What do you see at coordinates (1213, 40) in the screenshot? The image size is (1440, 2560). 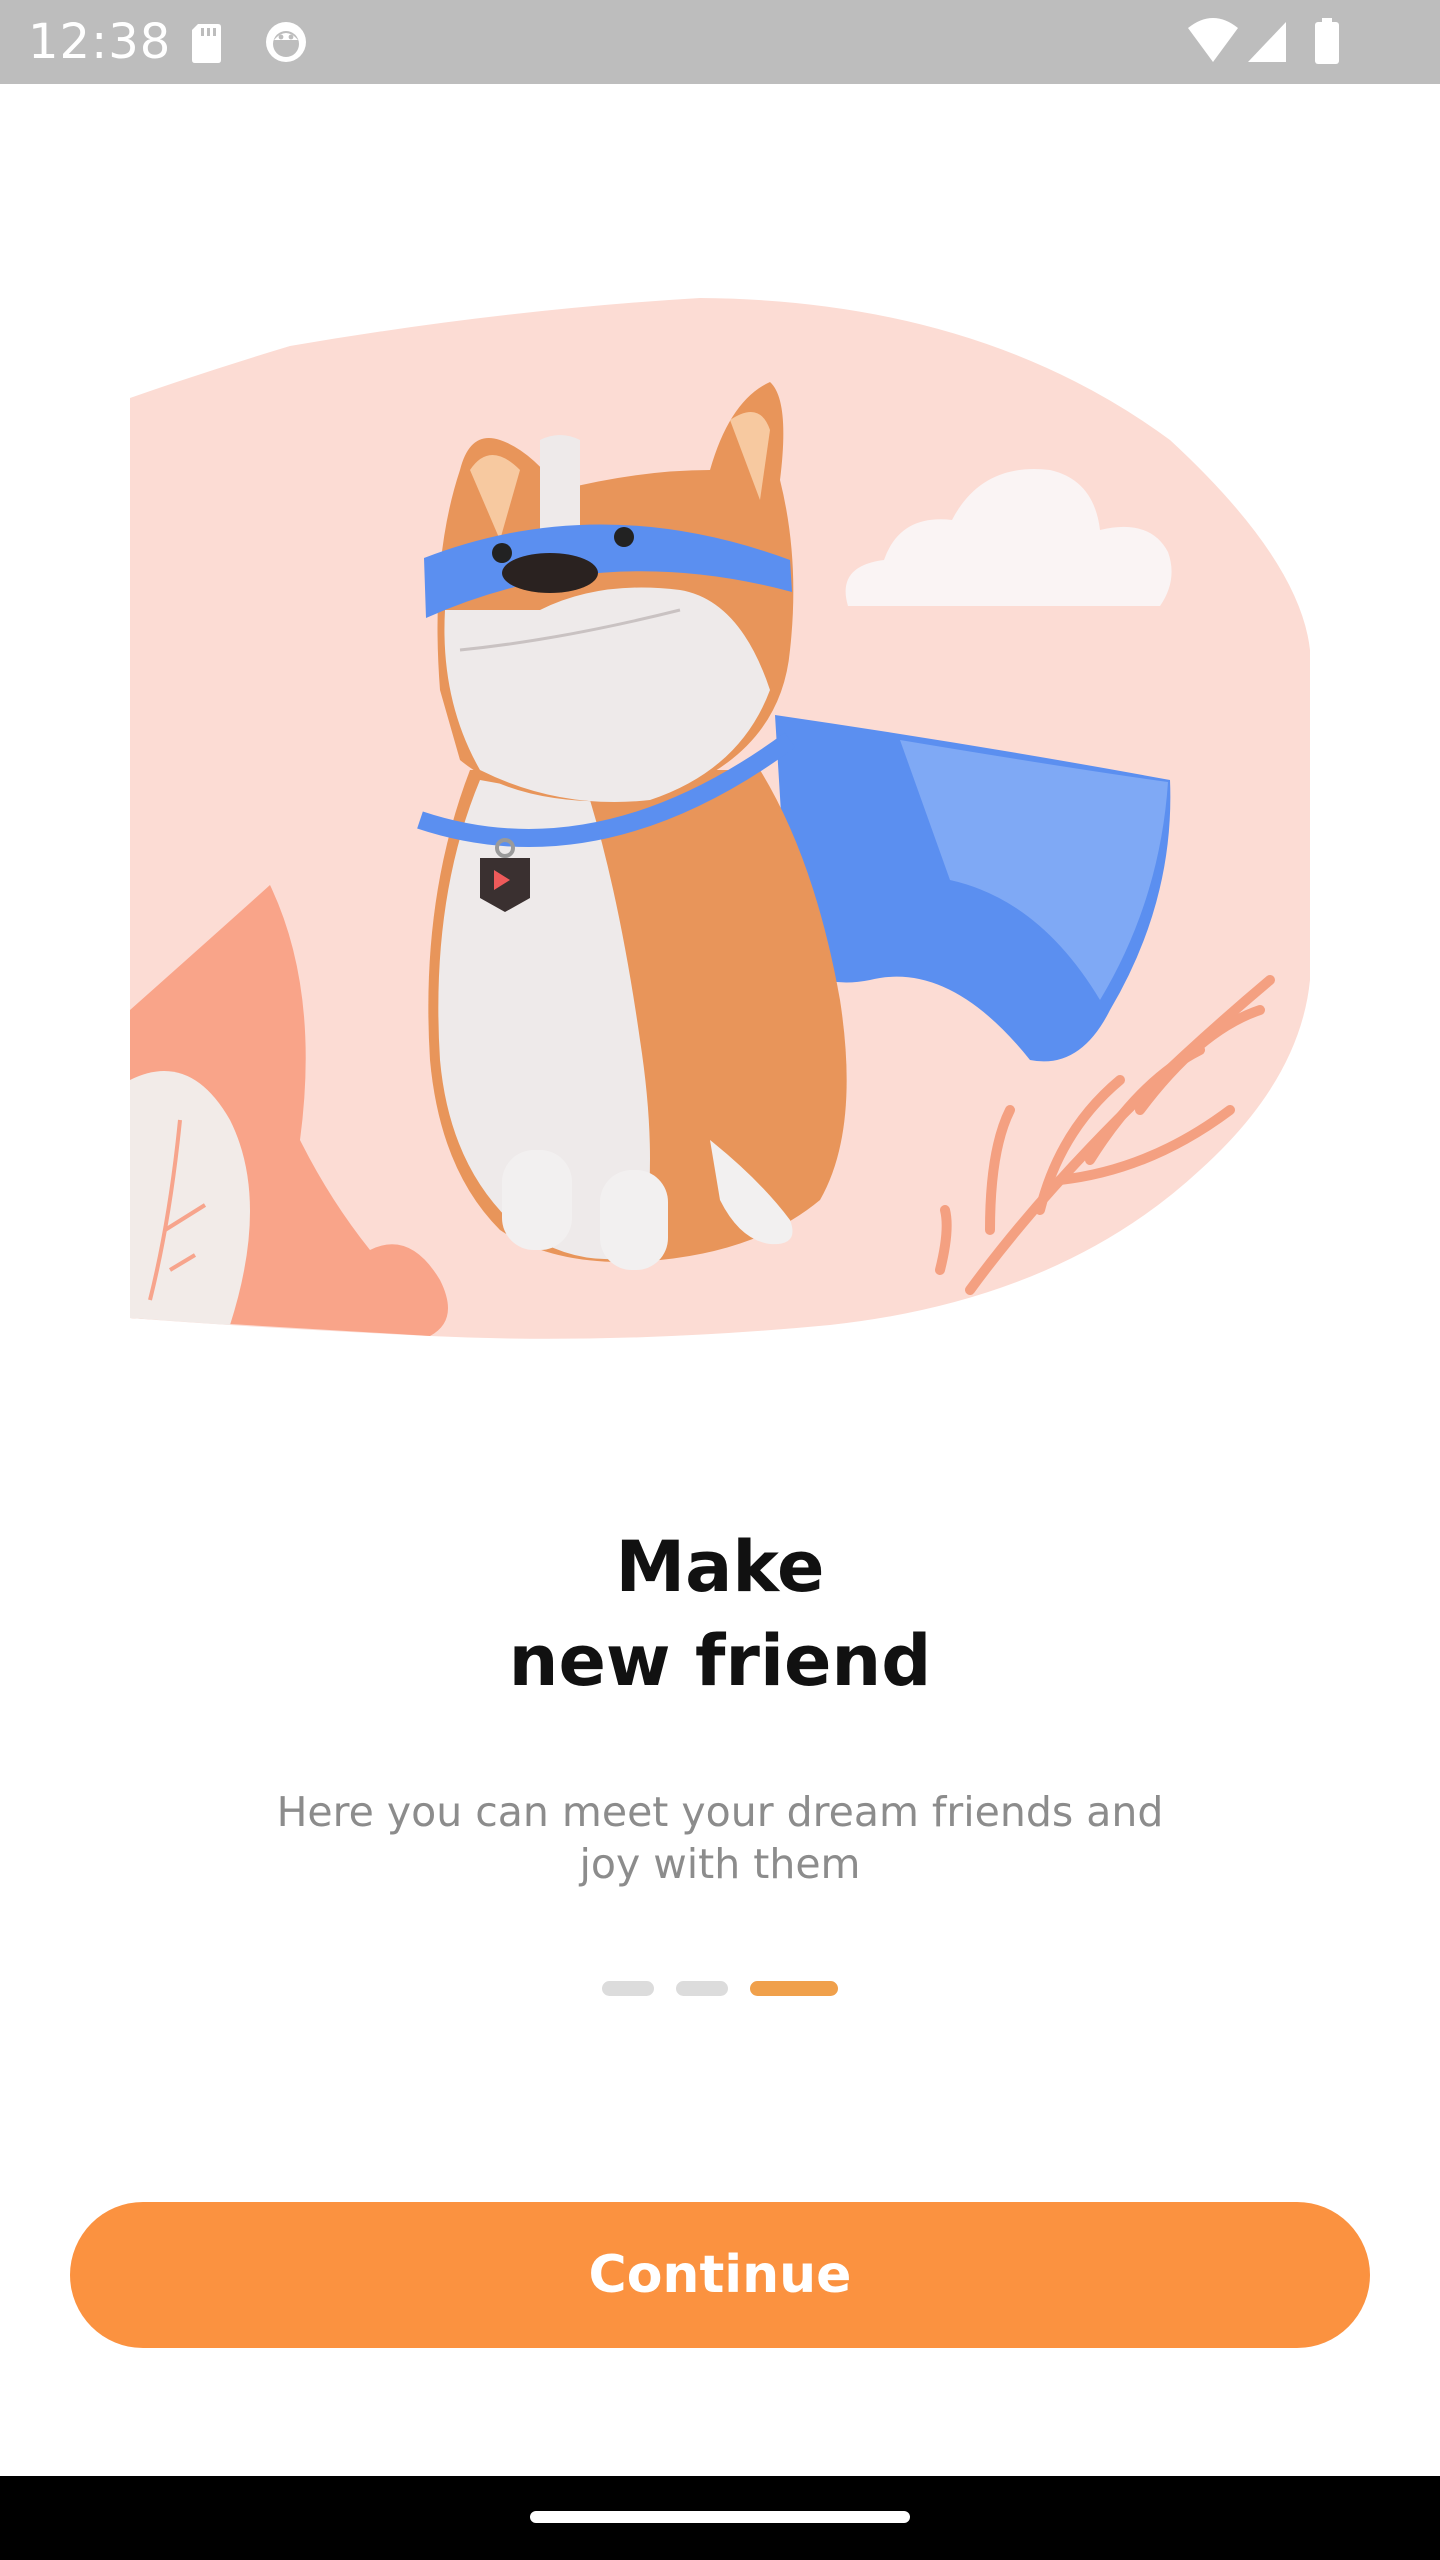 I see `wifi-icon` at bounding box center [1213, 40].